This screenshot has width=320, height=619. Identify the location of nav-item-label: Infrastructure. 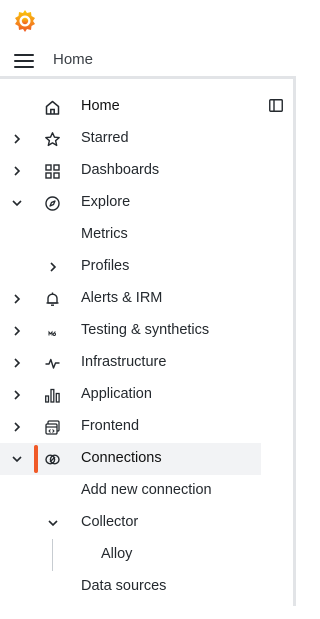
(124, 362).